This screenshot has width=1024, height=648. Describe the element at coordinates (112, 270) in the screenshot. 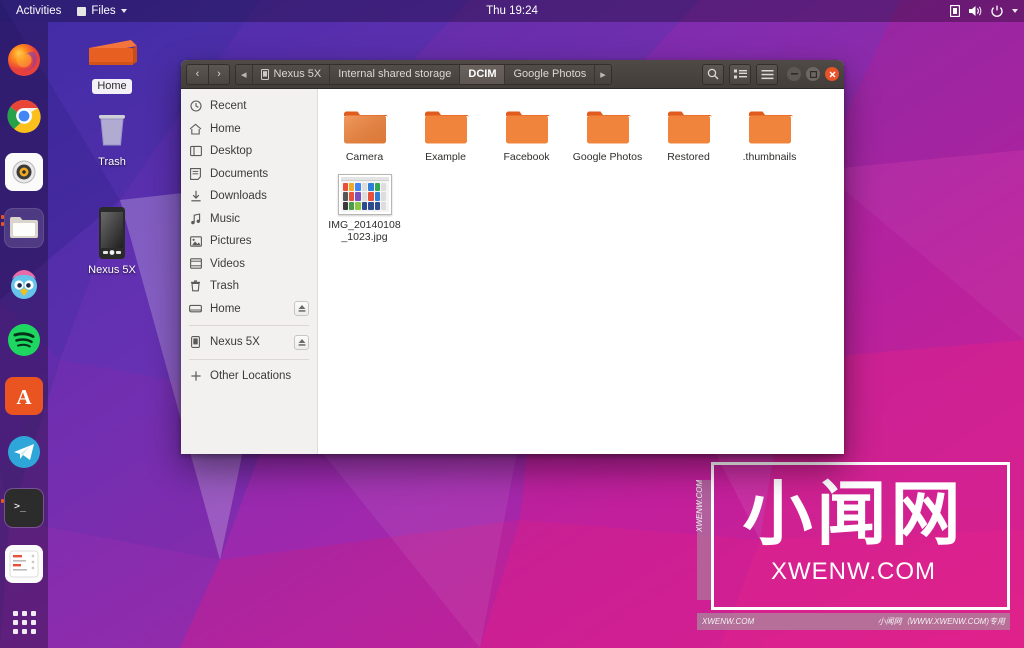

I see `desktop-icon-label: Nexus 5X` at that location.